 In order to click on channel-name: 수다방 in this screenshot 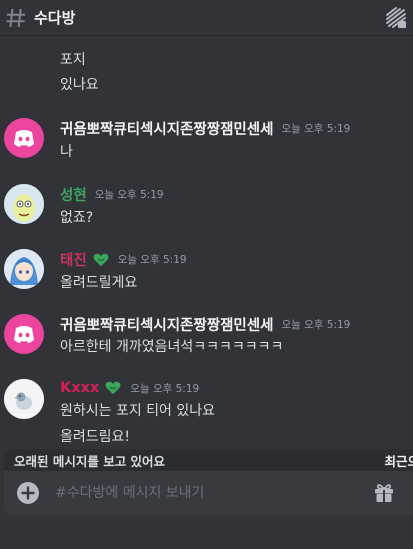, I will do `click(55, 18)`.